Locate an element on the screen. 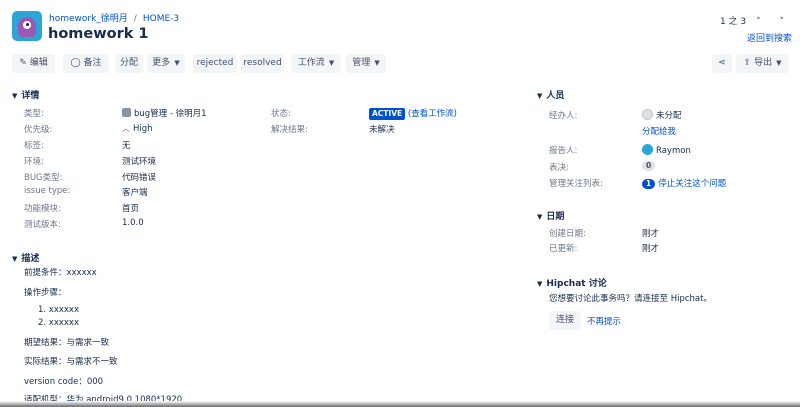 This screenshot has height=407, width=800. resolution-label: 解决结果: is located at coordinates (289, 130).